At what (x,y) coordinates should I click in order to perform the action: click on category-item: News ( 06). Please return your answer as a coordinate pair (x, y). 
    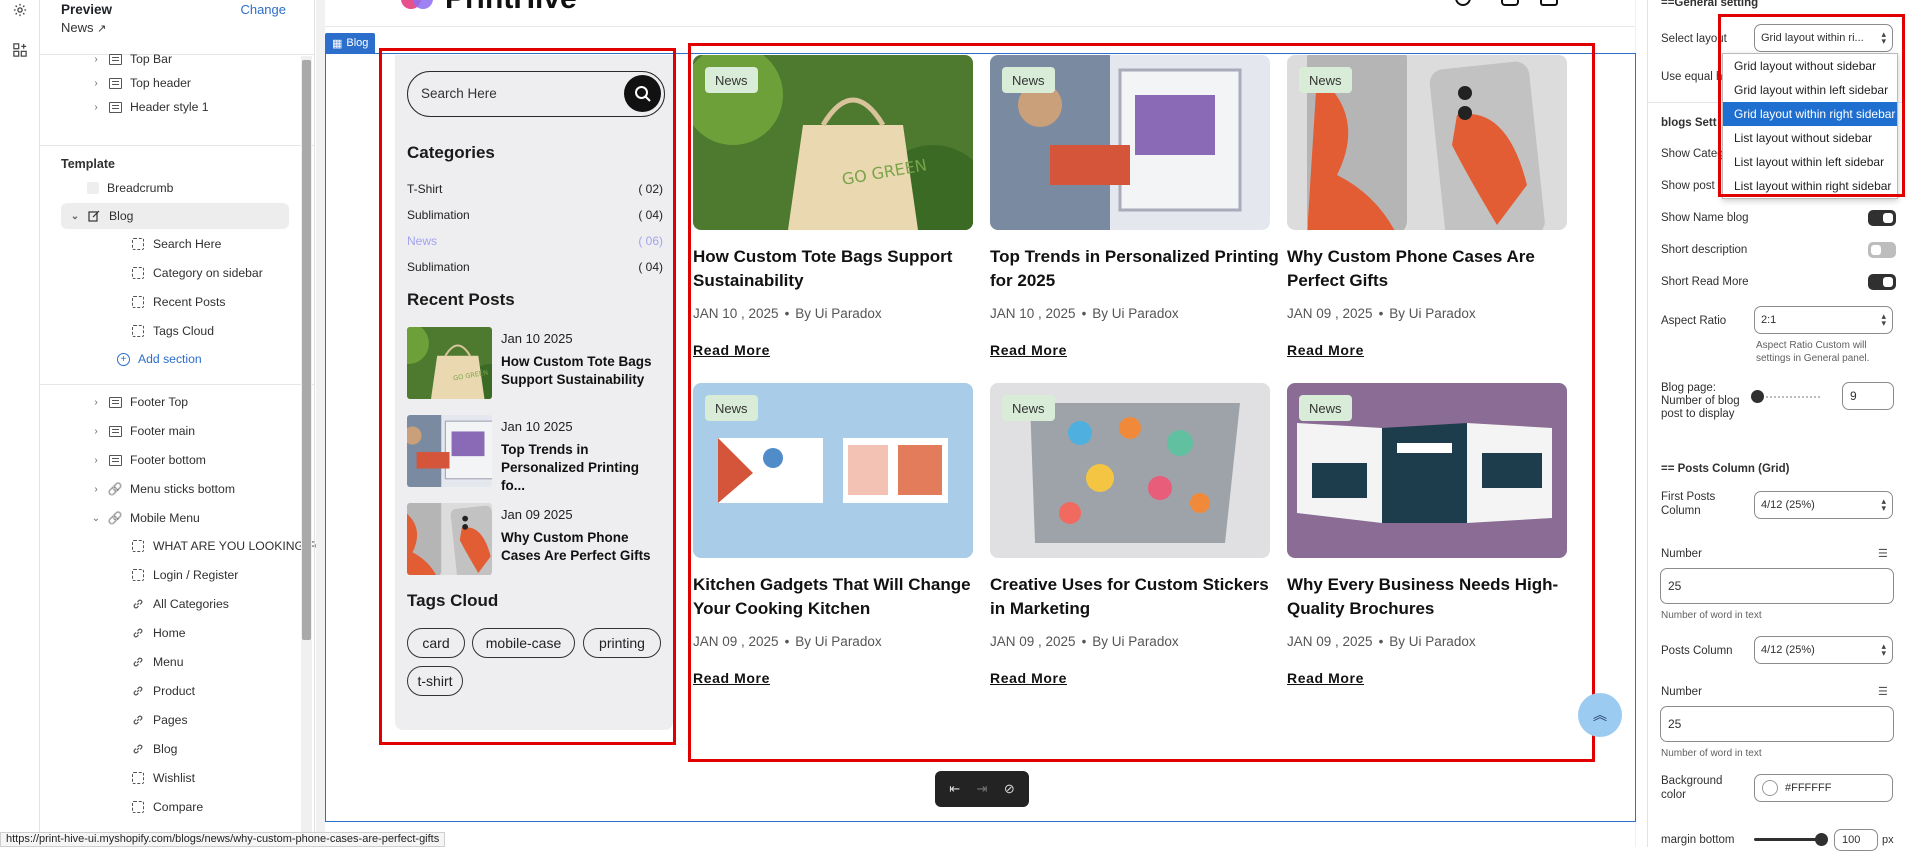
    Looking at the image, I should click on (535, 241).